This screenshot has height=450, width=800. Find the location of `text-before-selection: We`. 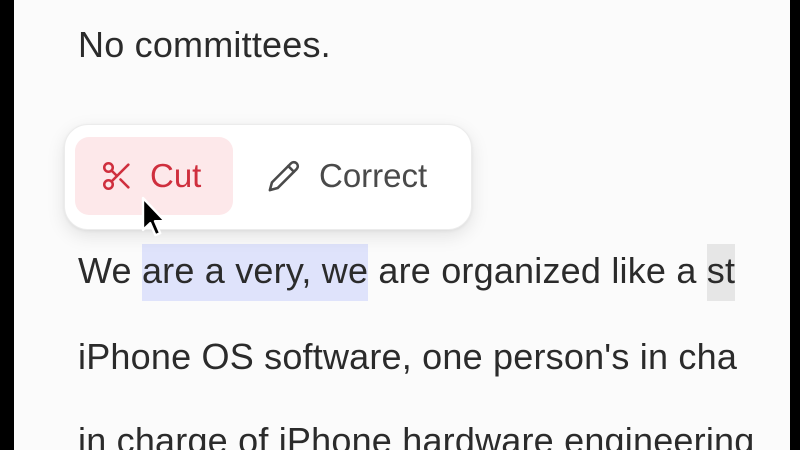

text-before-selection: We is located at coordinates (110, 270).